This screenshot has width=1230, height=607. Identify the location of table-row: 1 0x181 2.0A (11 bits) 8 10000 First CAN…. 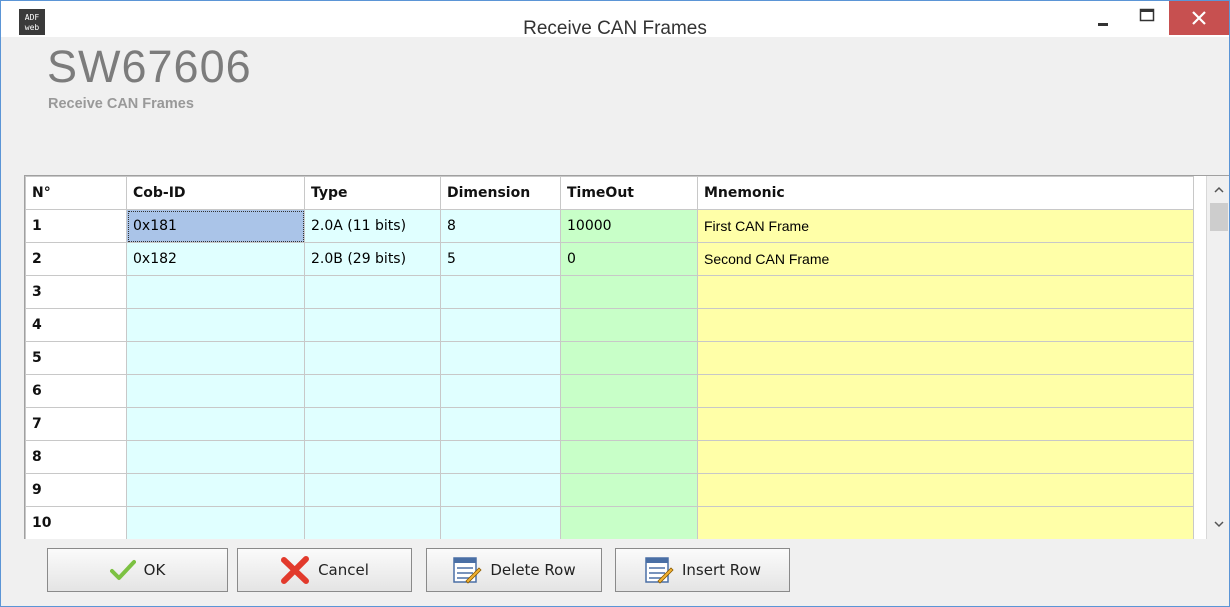
(609, 226).